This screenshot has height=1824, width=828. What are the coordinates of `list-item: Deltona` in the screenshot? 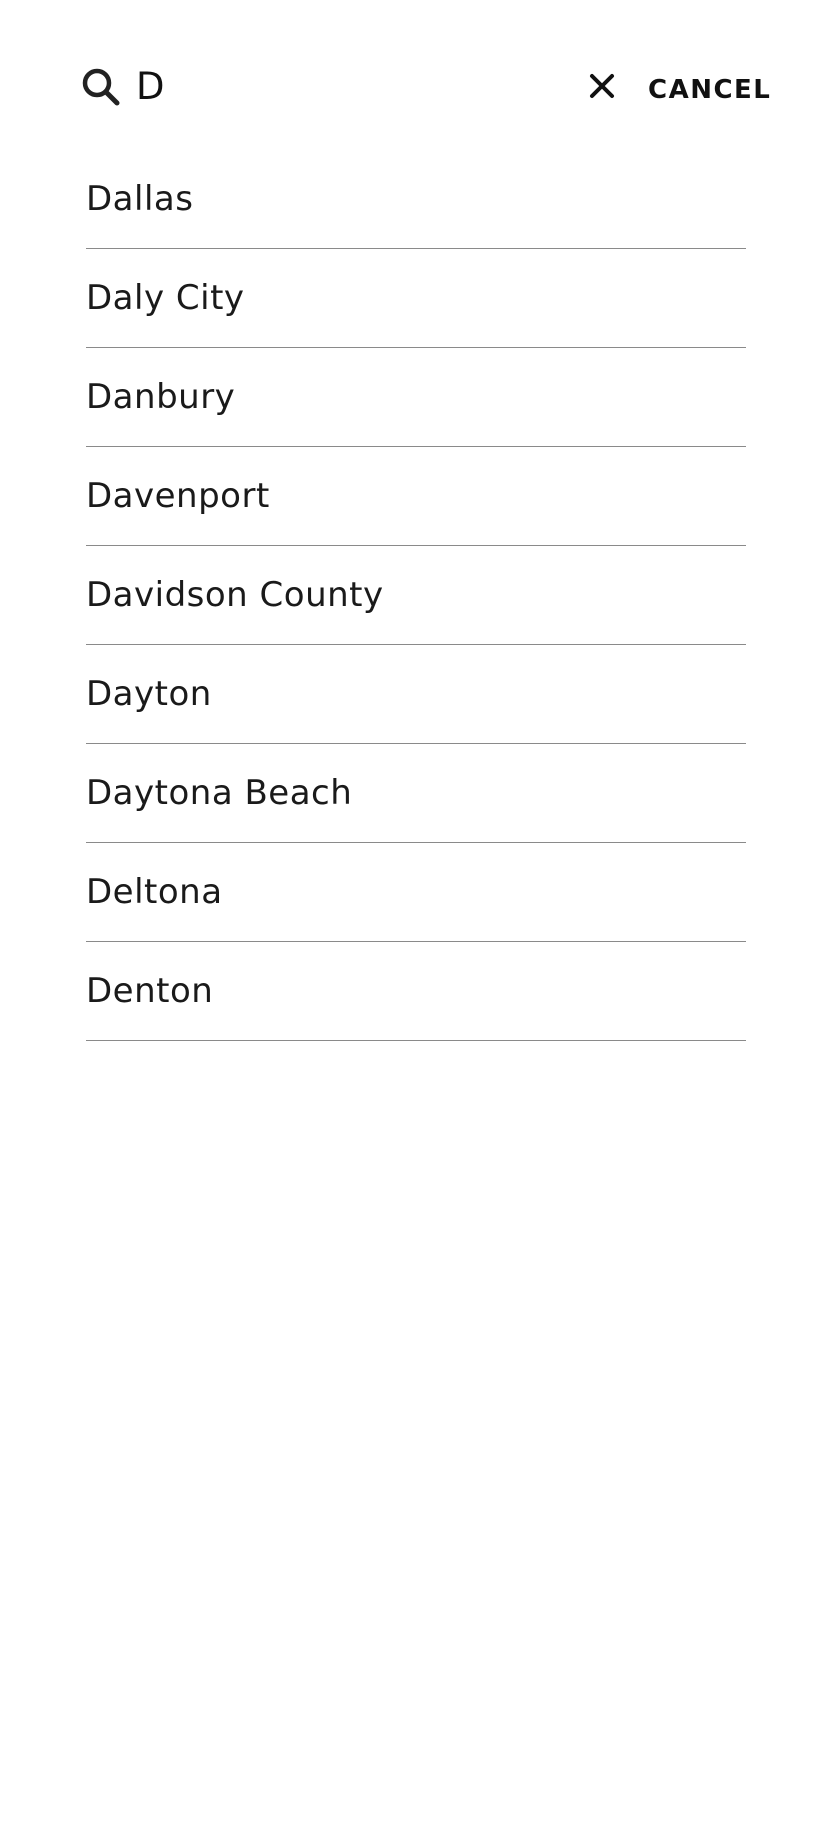 It's located at (416, 892).